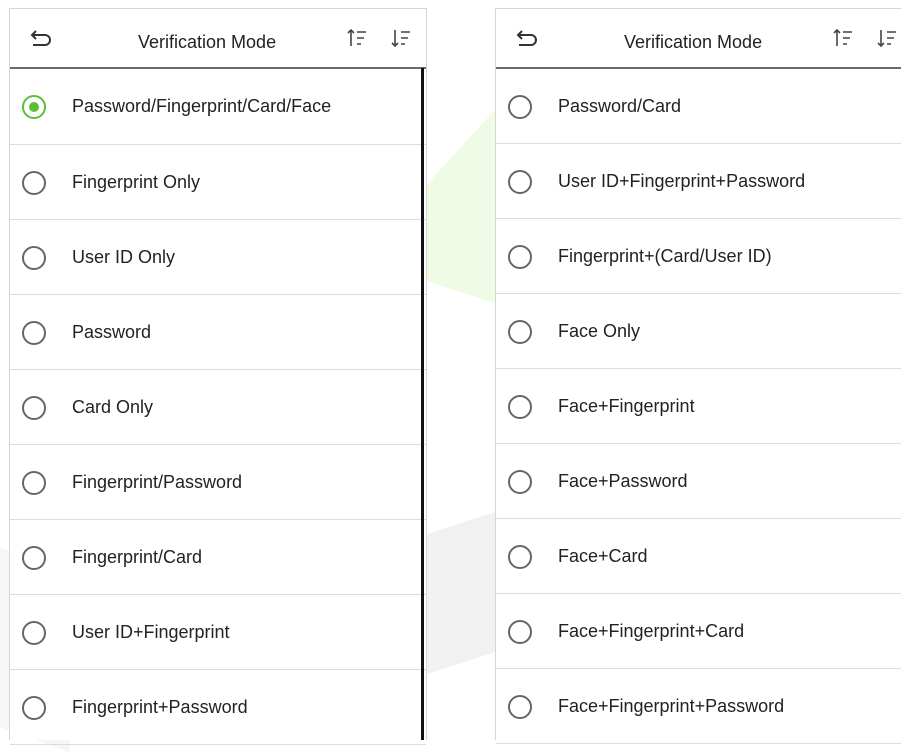  I want to click on list-item: Face+Fingerprint, so click(698, 406).